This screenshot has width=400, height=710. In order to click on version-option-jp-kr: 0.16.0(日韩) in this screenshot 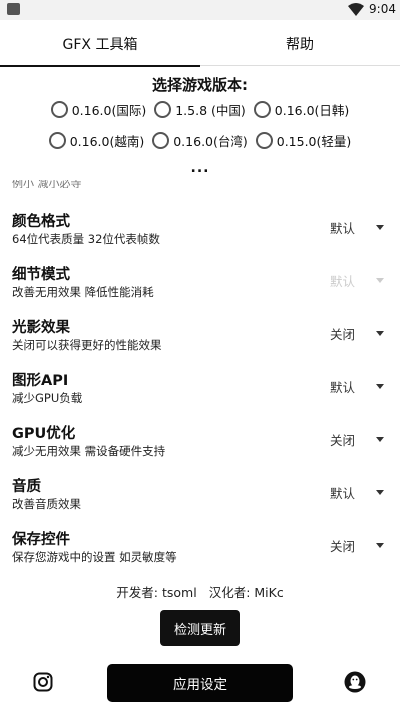, I will do `click(301, 109)`.